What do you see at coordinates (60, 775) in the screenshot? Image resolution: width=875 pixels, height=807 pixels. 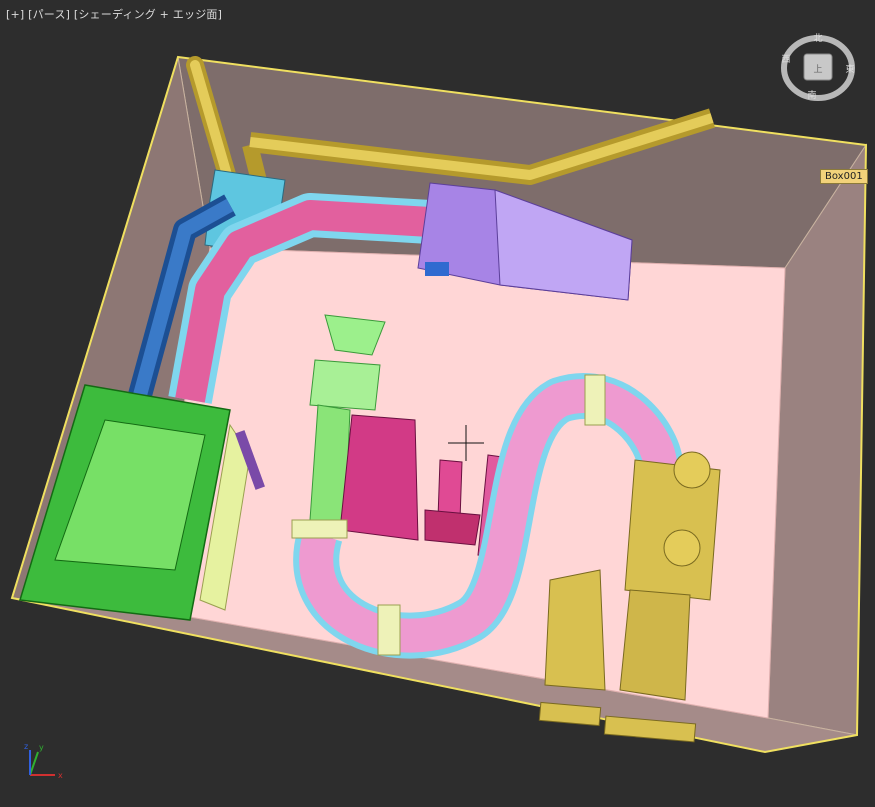 I see `axis-x-label: x` at bounding box center [60, 775].